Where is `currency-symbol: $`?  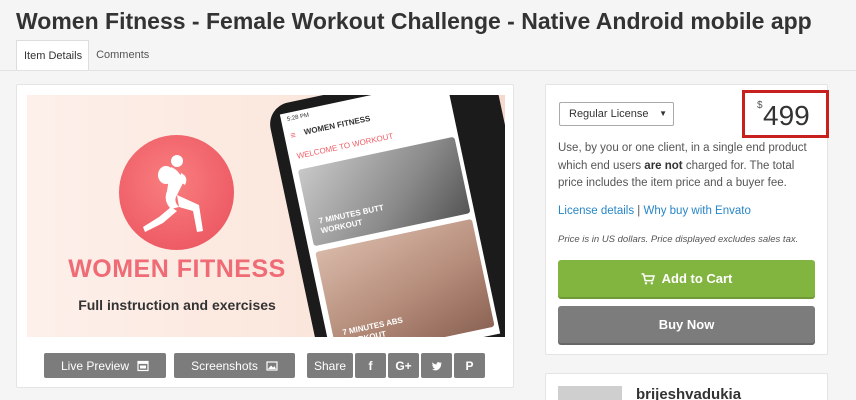 currency-symbol: $ is located at coordinates (760, 105).